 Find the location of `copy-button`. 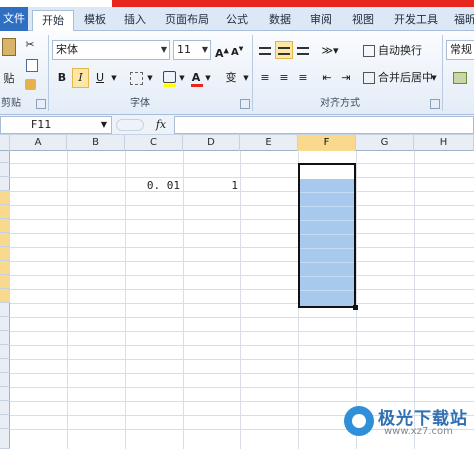

copy-button is located at coordinates (32, 64).